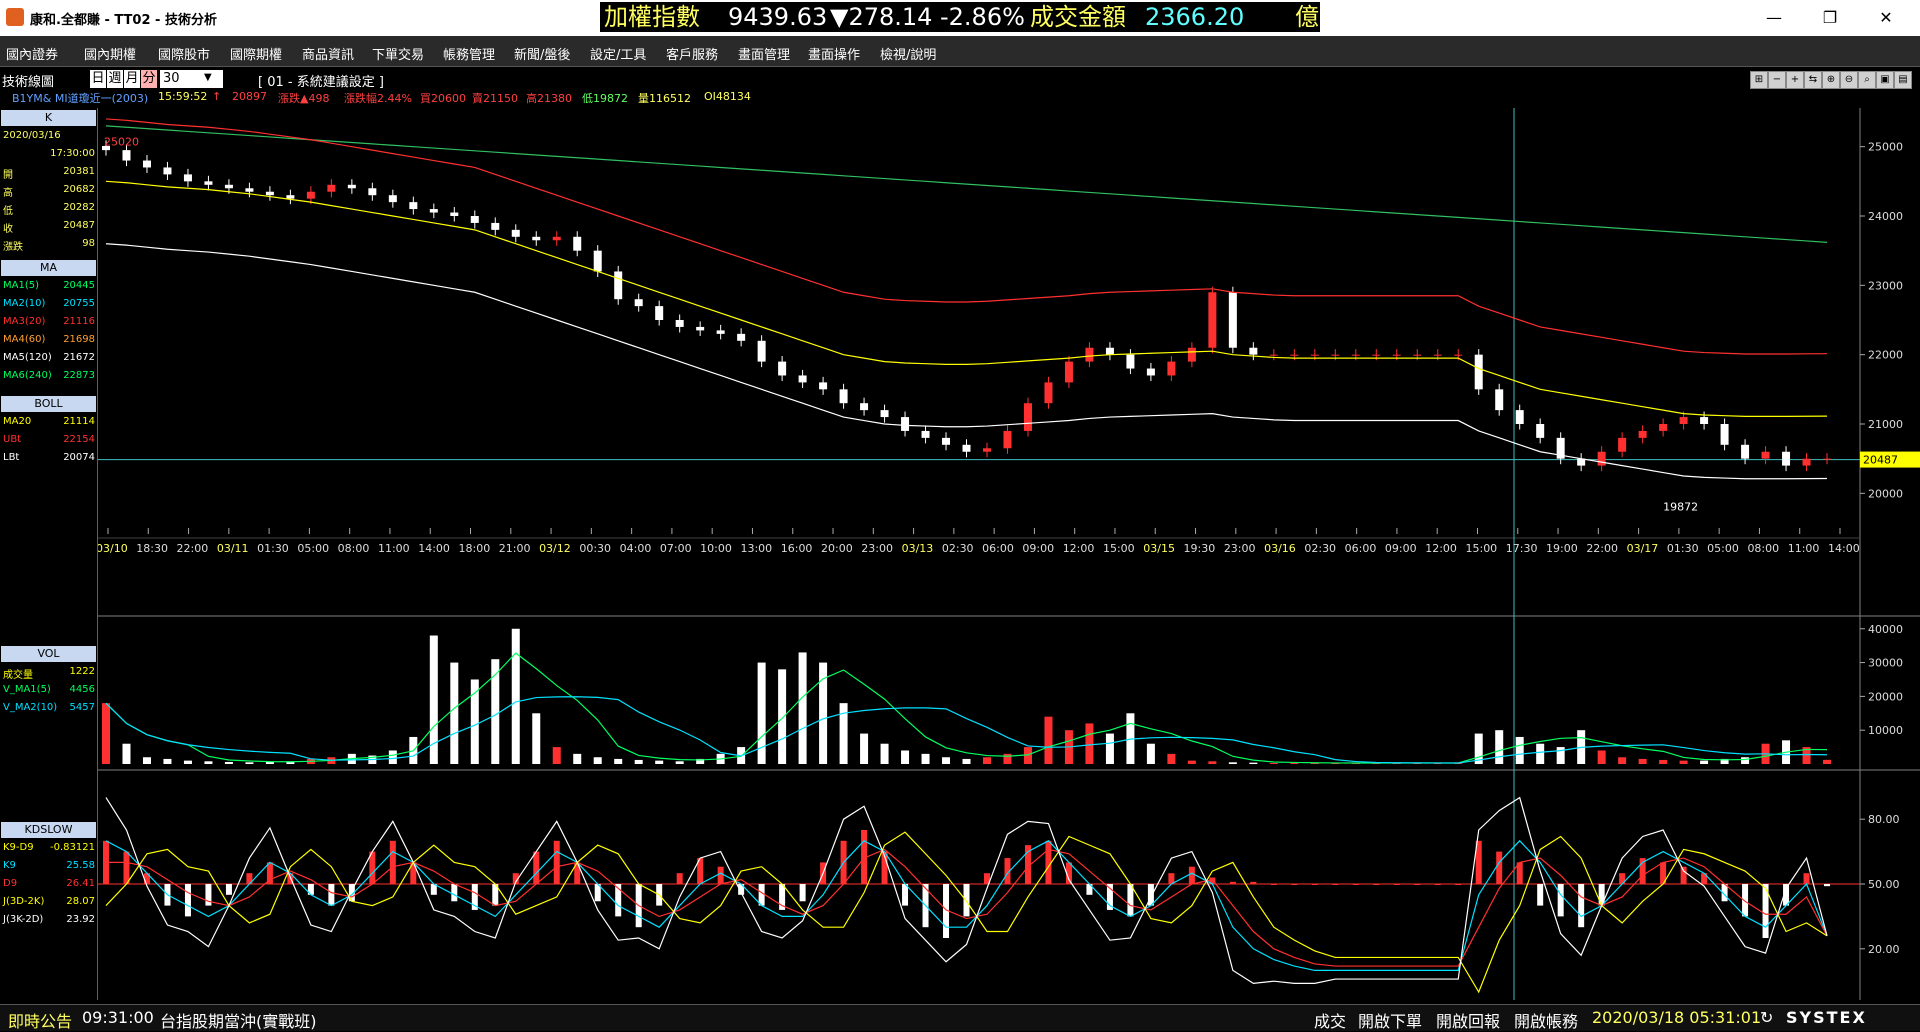 This screenshot has height=1032, width=1920. What do you see at coordinates (49, 209) in the screenshot?
I see `side_k-row: 低 20282` at bounding box center [49, 209].